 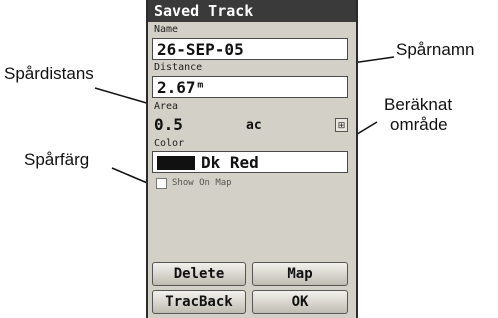 What do you see at coordinates (250, 87) in the screenshot?
I see `distance-field: 2.67ᵐ` at bounding box center [250, 87].